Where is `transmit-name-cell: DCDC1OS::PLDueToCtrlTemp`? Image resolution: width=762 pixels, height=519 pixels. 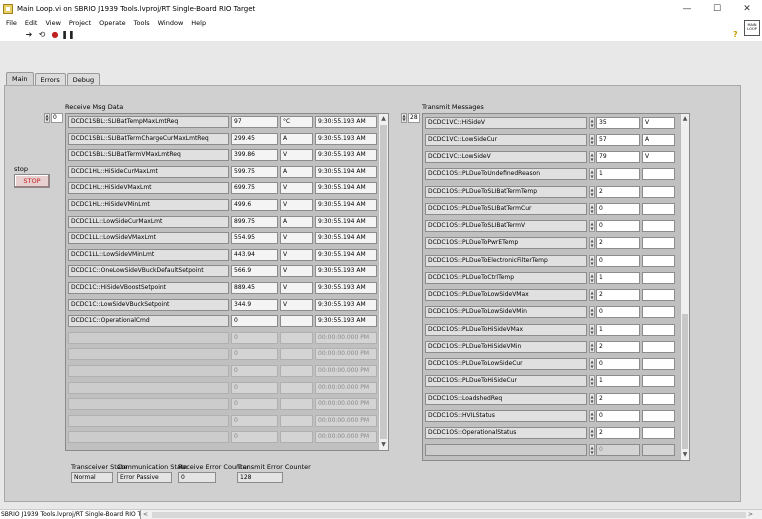 transmit-name-cell: DCDC1OS::PLDueToCtrlTemp is located at coordinates (506, 277).